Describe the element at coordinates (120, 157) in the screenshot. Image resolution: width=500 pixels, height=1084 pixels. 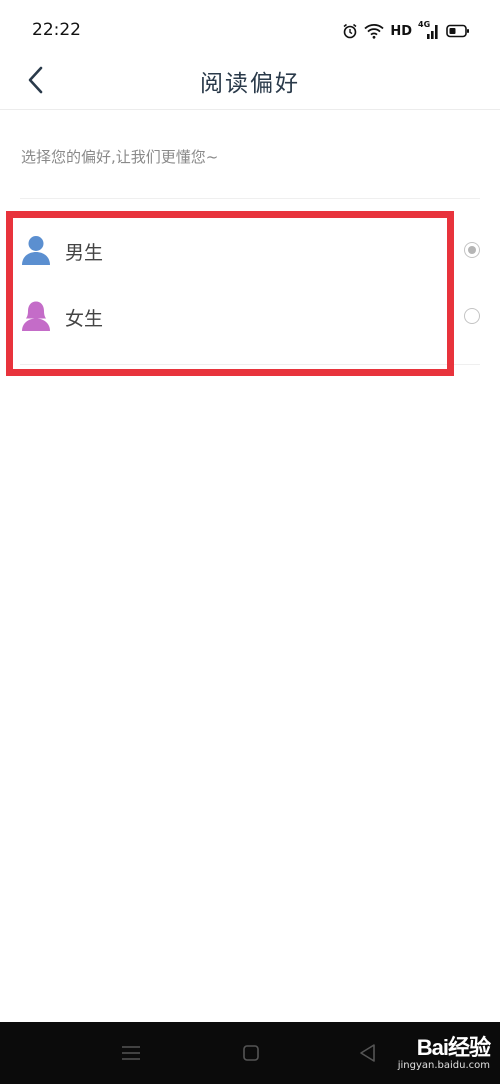
I see `preference-hint: 选择您的偏好,让我们更懂您~` at that location.